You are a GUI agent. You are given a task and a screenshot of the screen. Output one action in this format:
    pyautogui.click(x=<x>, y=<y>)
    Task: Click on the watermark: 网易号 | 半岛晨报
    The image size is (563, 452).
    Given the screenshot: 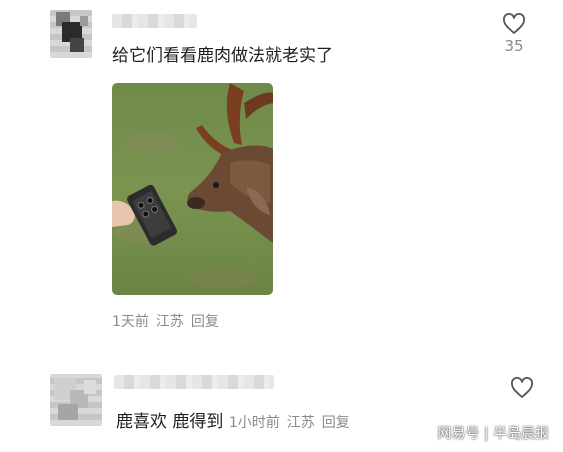 What is the action you would take?
    pyautogui.click(x=493, y=434)
    